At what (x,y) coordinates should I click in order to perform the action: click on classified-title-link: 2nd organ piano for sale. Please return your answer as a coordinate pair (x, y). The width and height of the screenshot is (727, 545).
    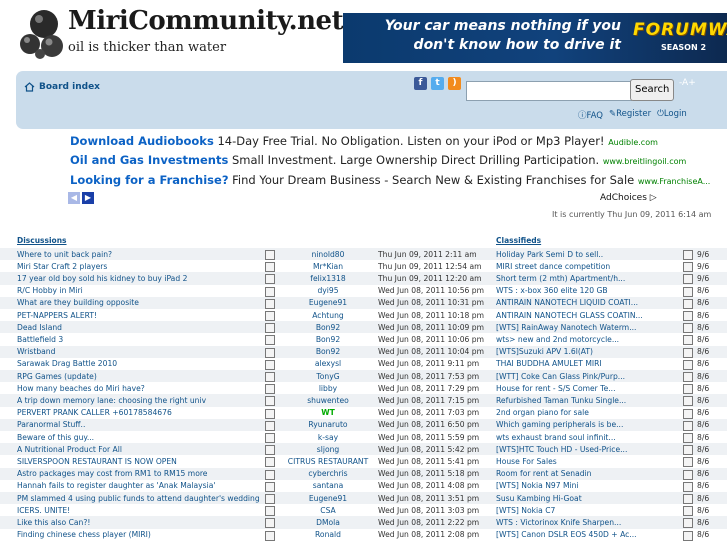
    Looking at the image, I should click on (587, 412).